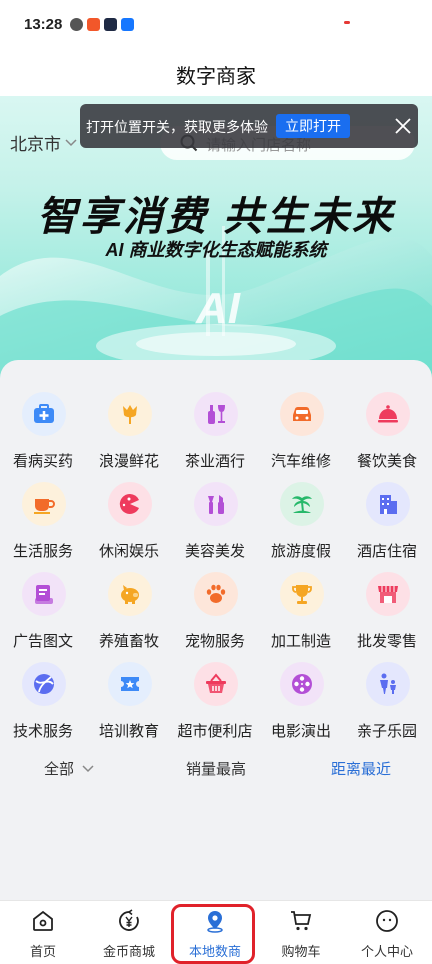 The image size is (432, 964). I want to click on category-item: 养殖畜牧, so click(129, 610).